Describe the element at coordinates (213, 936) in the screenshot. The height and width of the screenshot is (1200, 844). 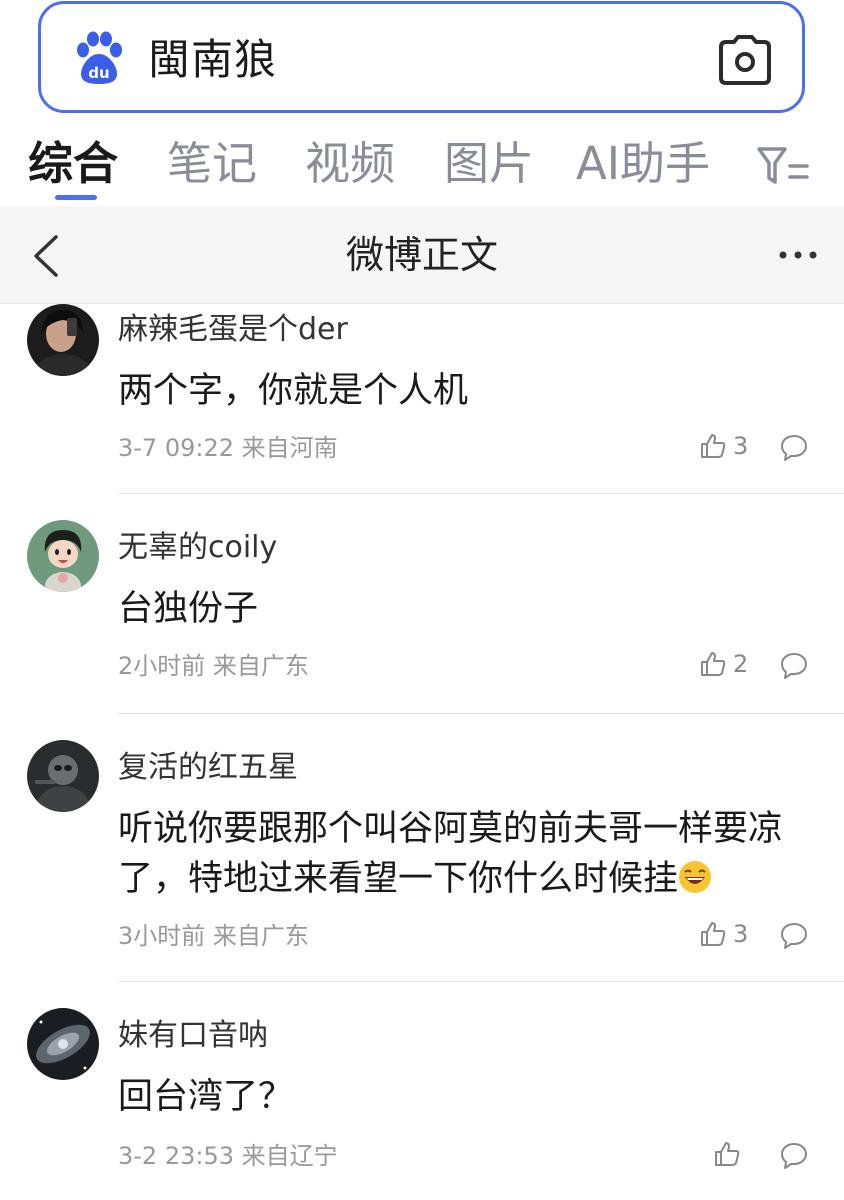
I see `comment-meta: 3小时前 来自广东` at that location.